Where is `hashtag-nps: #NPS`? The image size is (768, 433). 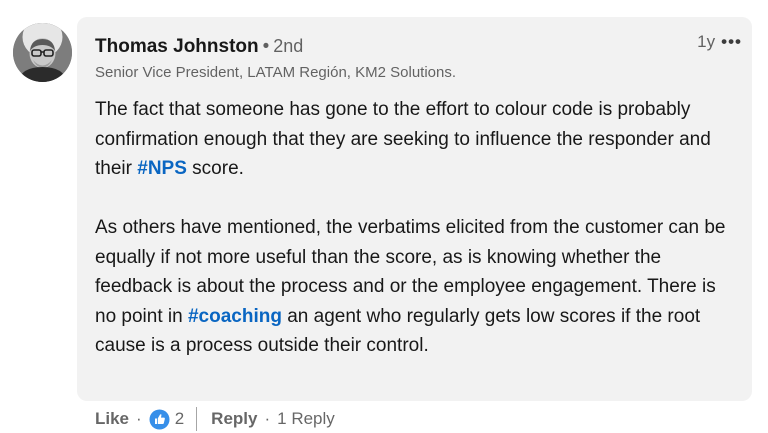
hashtag-nps: #NPS is located at coordinates (162, 168).